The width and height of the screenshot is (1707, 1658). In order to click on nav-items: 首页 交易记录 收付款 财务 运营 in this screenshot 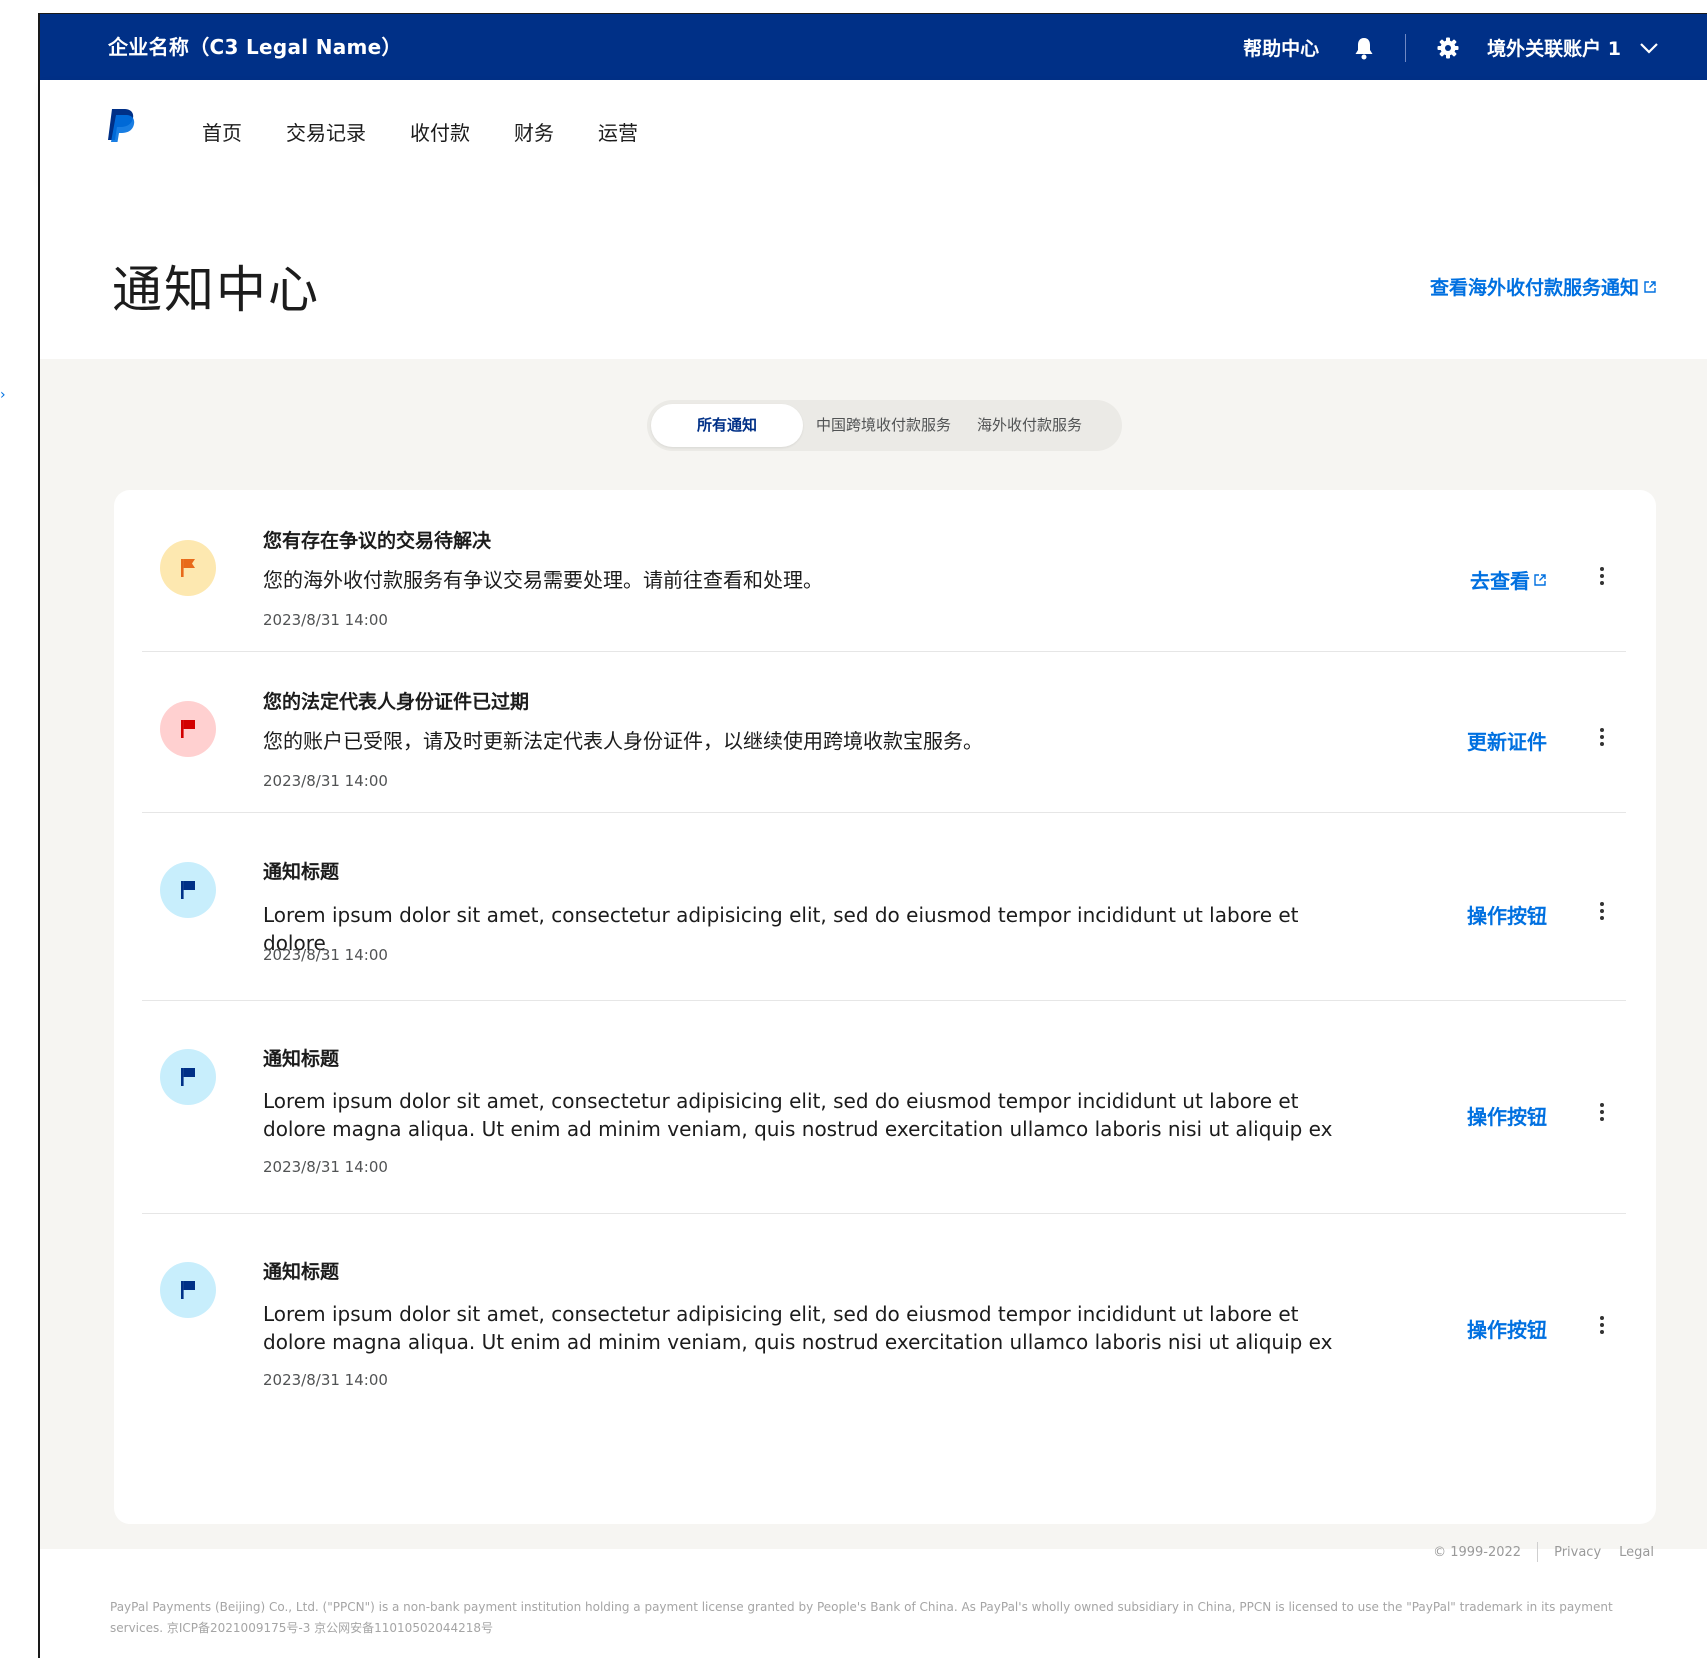, I will do `click(442, 131)`.